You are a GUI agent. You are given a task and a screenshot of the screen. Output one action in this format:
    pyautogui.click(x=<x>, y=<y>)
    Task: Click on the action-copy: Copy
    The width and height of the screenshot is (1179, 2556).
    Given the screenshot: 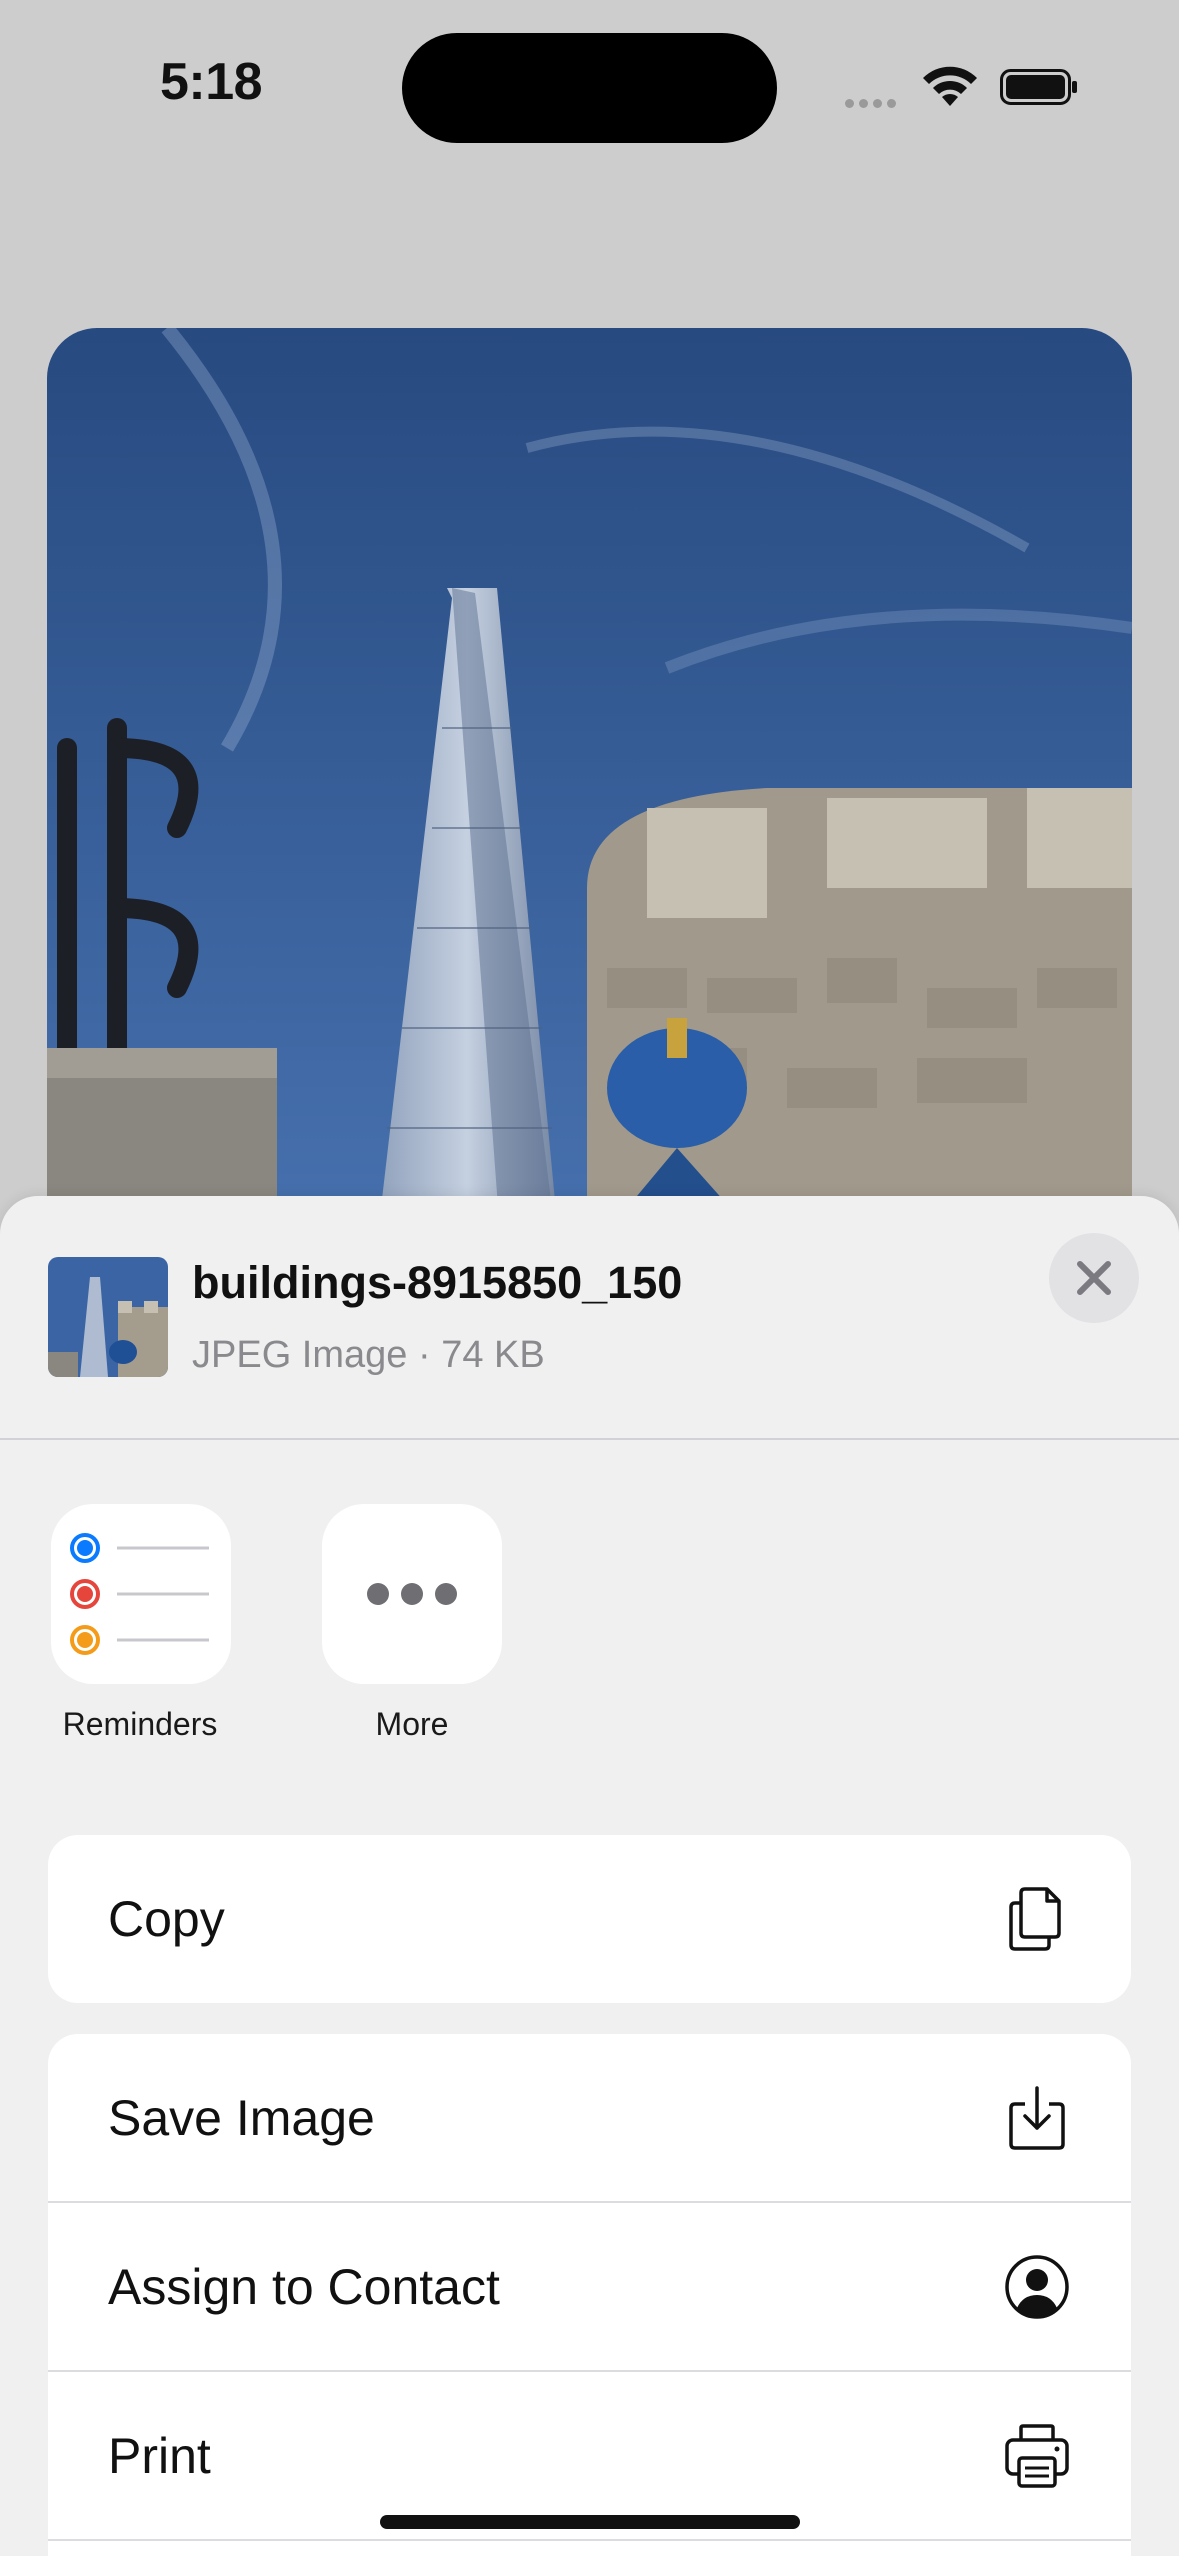 What is the action you would take?
    pyautogui.click(x=589, y=1919)
    